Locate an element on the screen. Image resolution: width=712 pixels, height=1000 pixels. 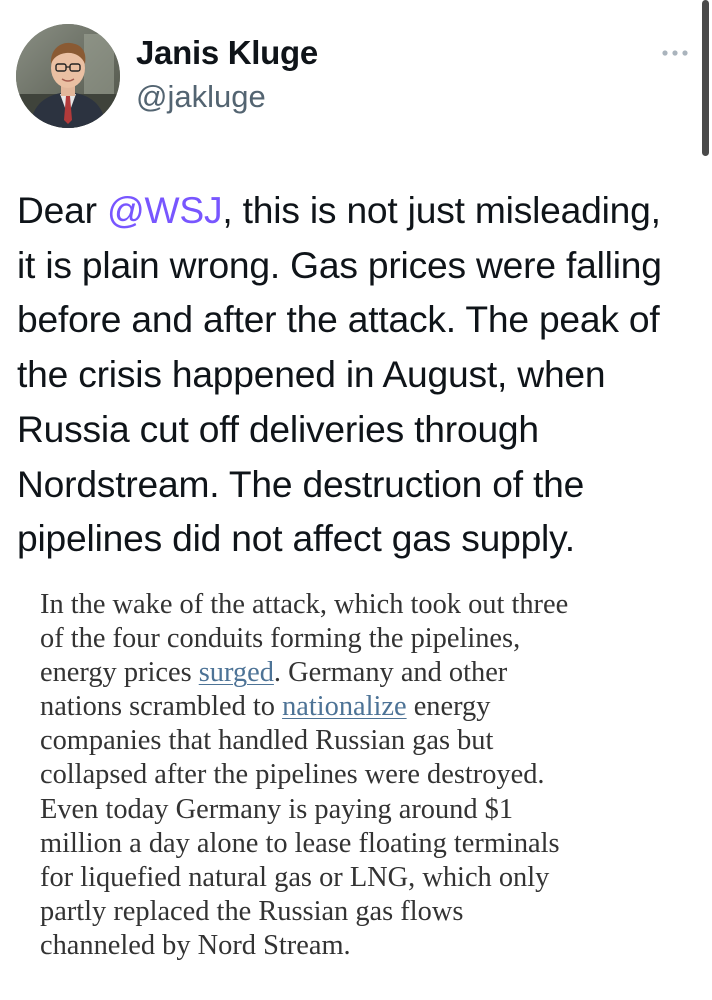
profile-photo is located at coordinates (68, 76).